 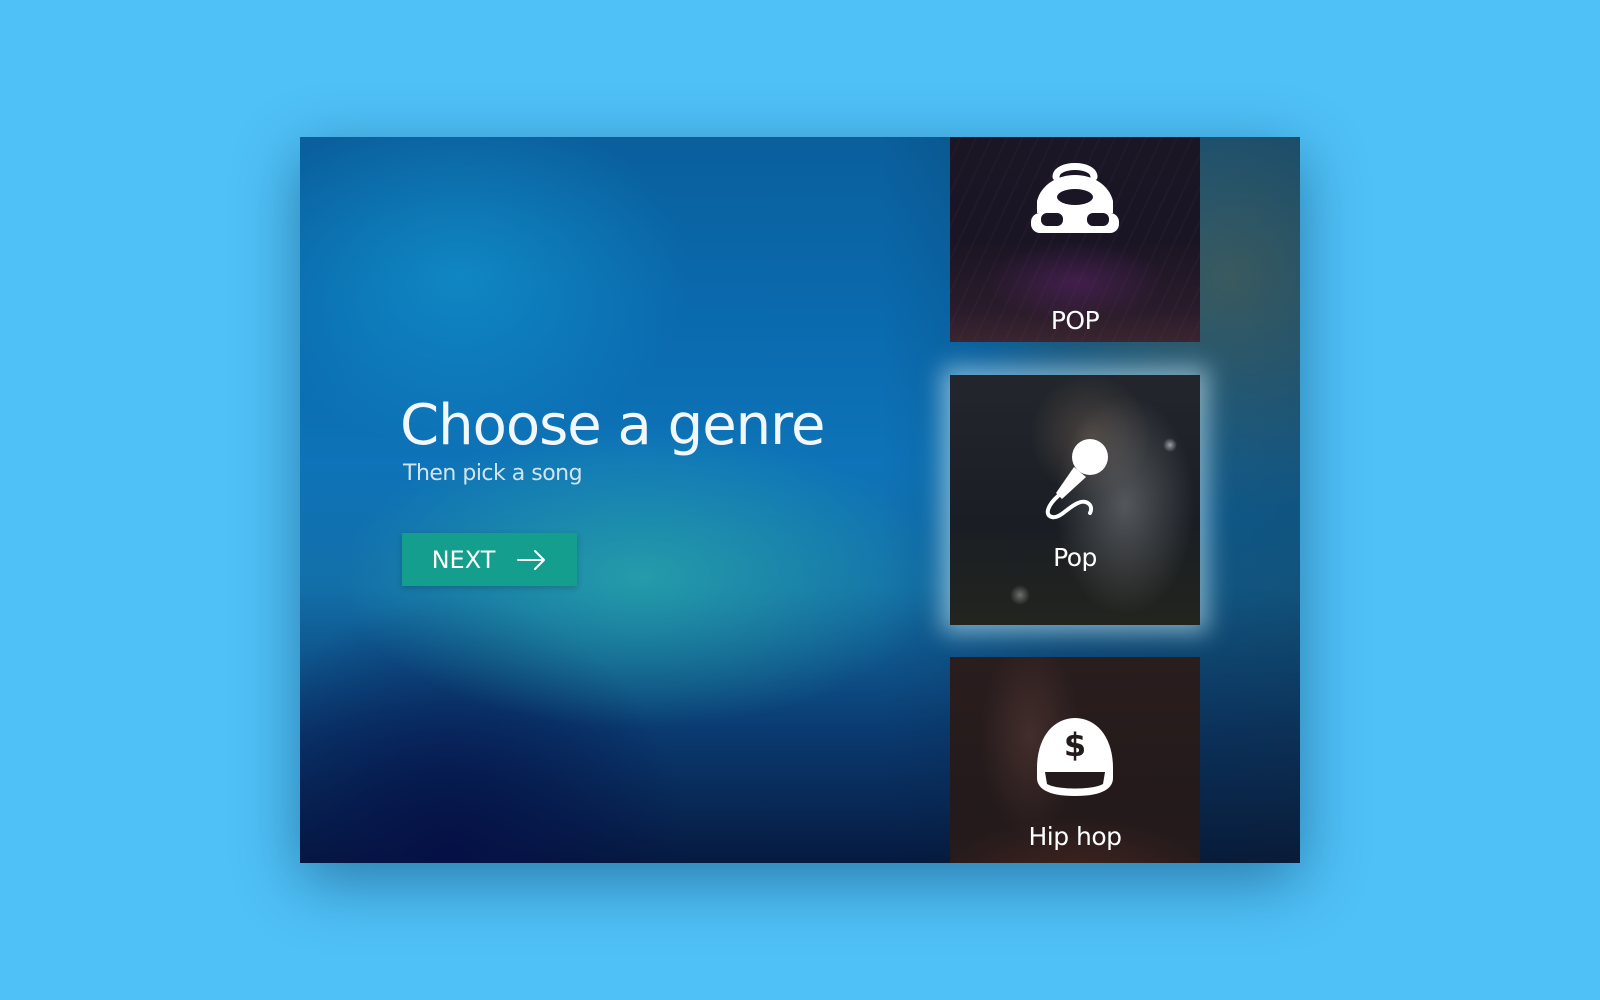 What do you see at coordinates (1075, 320) in the screenshot?
I see `genre-label: POP` at bounding box center [1075, 320].